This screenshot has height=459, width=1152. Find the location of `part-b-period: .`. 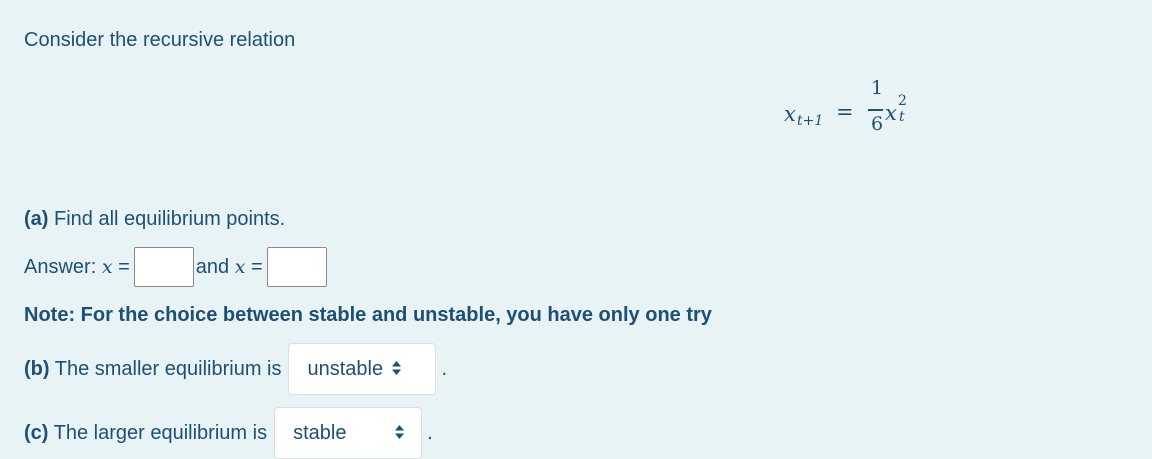

part-b-period: . is located at coordinates (444, 369).